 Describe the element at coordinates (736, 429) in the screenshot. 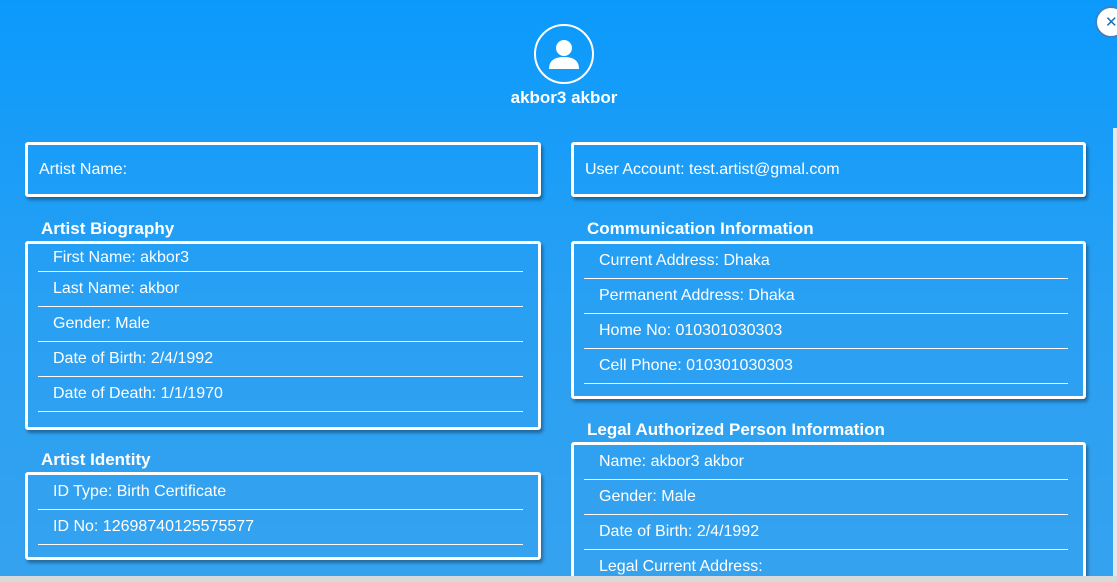

I see `legal-title: Legal Authorized Person Information` at that location.